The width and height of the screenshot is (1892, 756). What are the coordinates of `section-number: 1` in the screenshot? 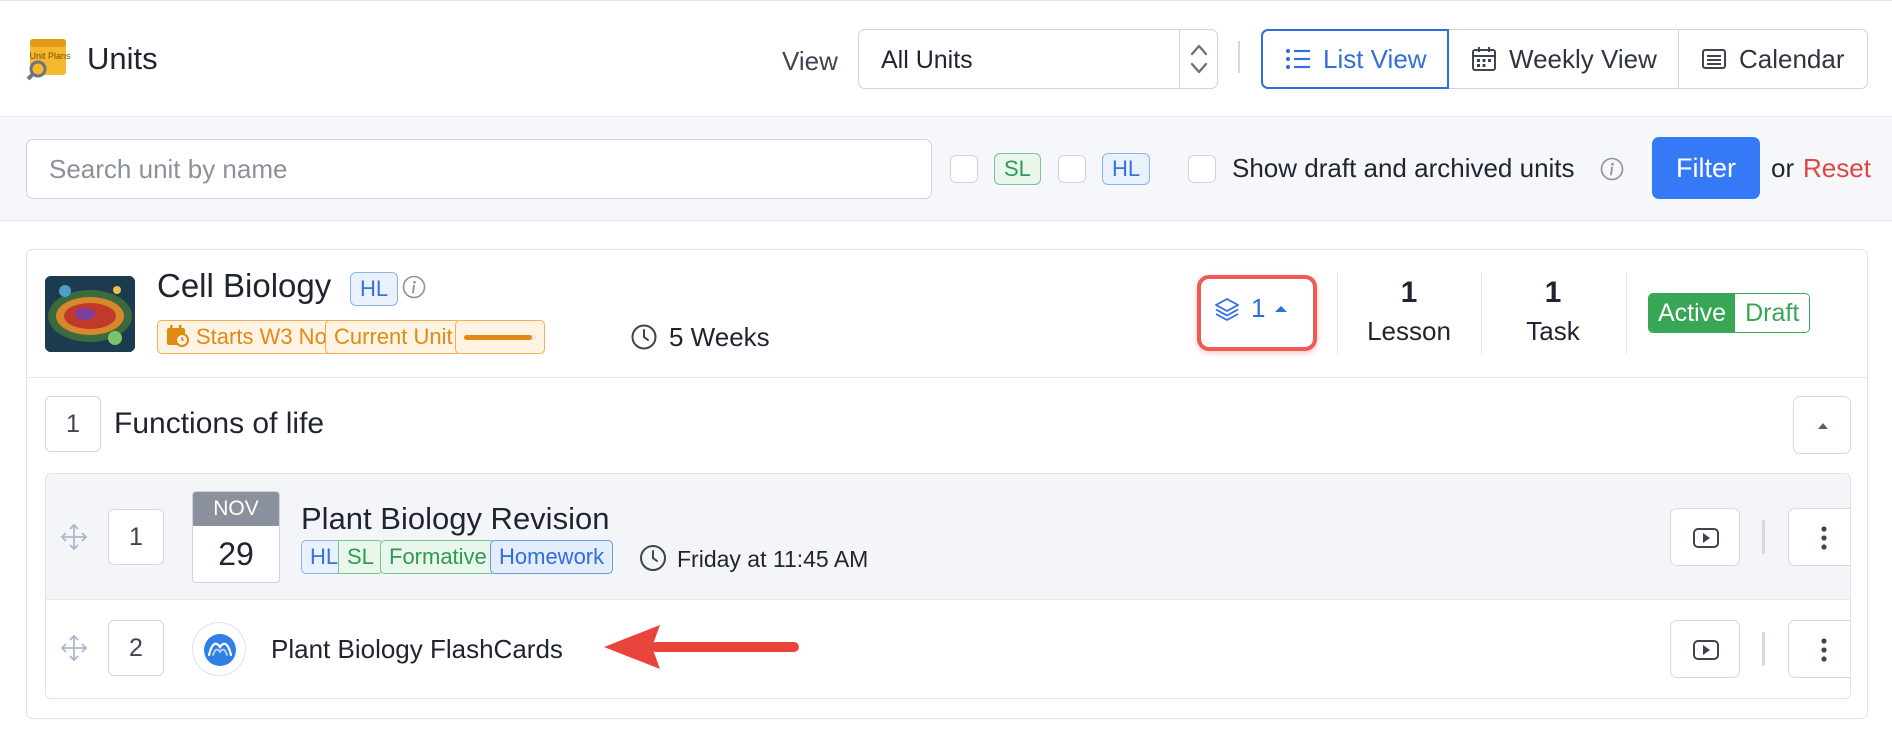 It's located at (73, 424).